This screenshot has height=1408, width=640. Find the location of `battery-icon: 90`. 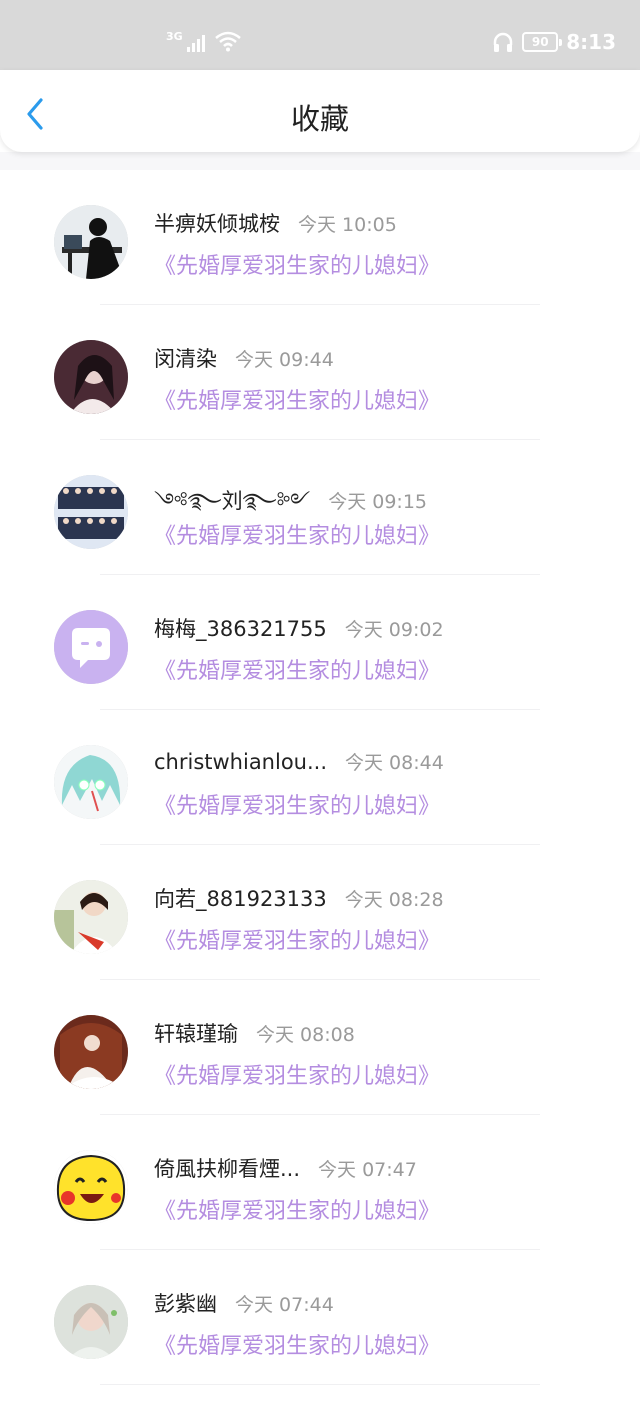

battery-icon: 90 is located at coordinates (542, 42).